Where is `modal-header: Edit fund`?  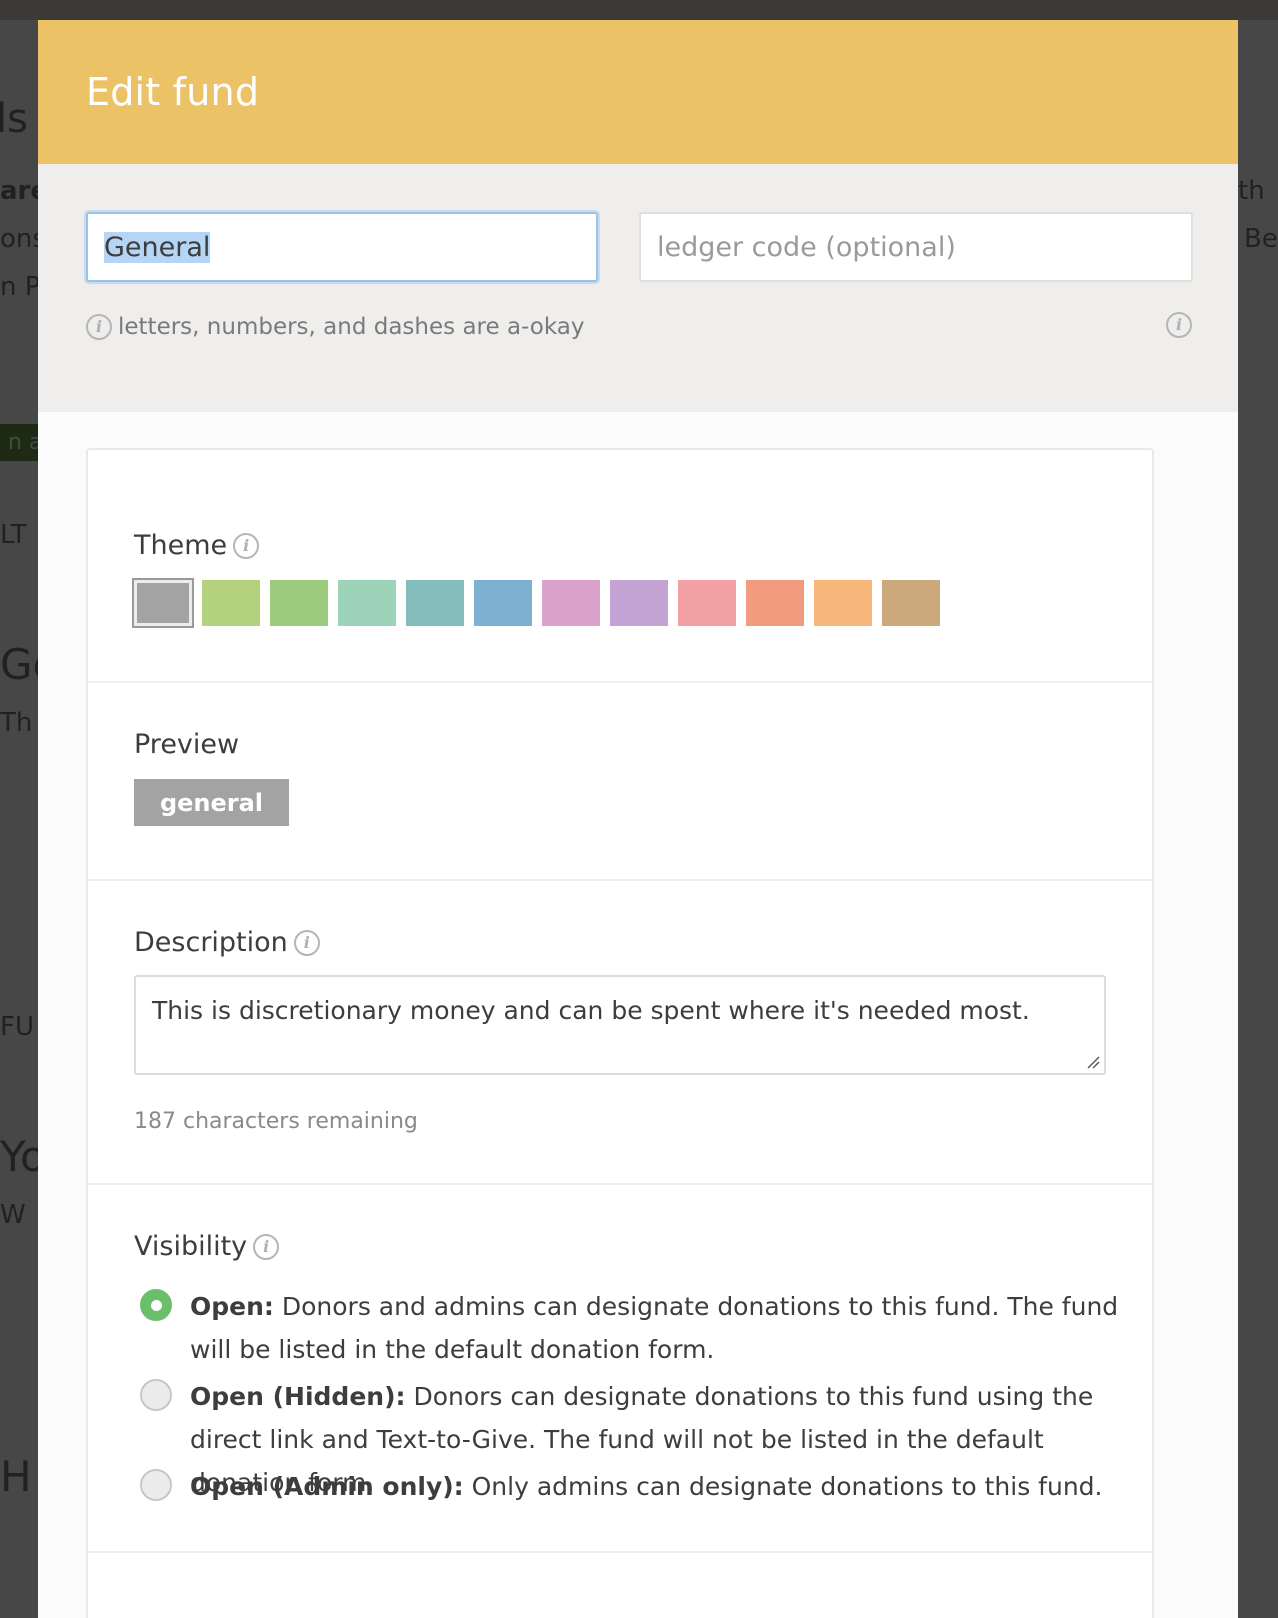
modal-header: Edit fund is located at coordinates (638, 92).